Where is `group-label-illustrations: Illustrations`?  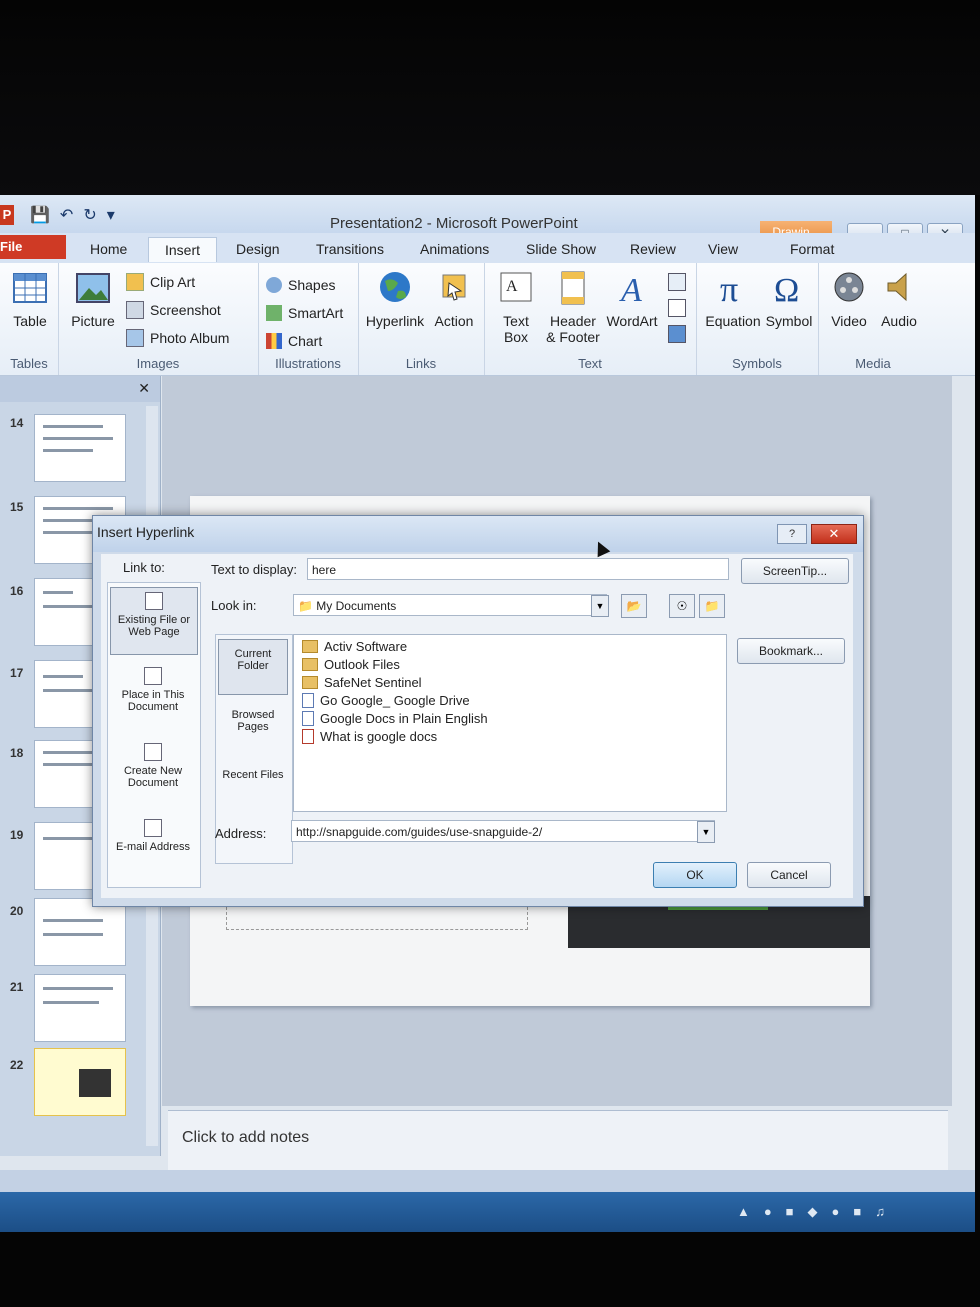 group-label-illustrations: Illustrations is located at coordinates (308, 363).